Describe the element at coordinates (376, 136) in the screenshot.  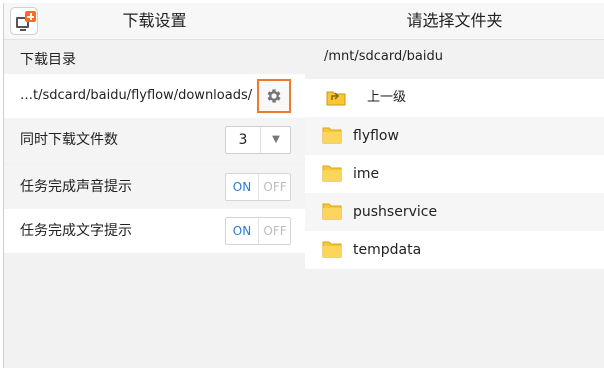
I see `folder-name: flyflow` at that location.